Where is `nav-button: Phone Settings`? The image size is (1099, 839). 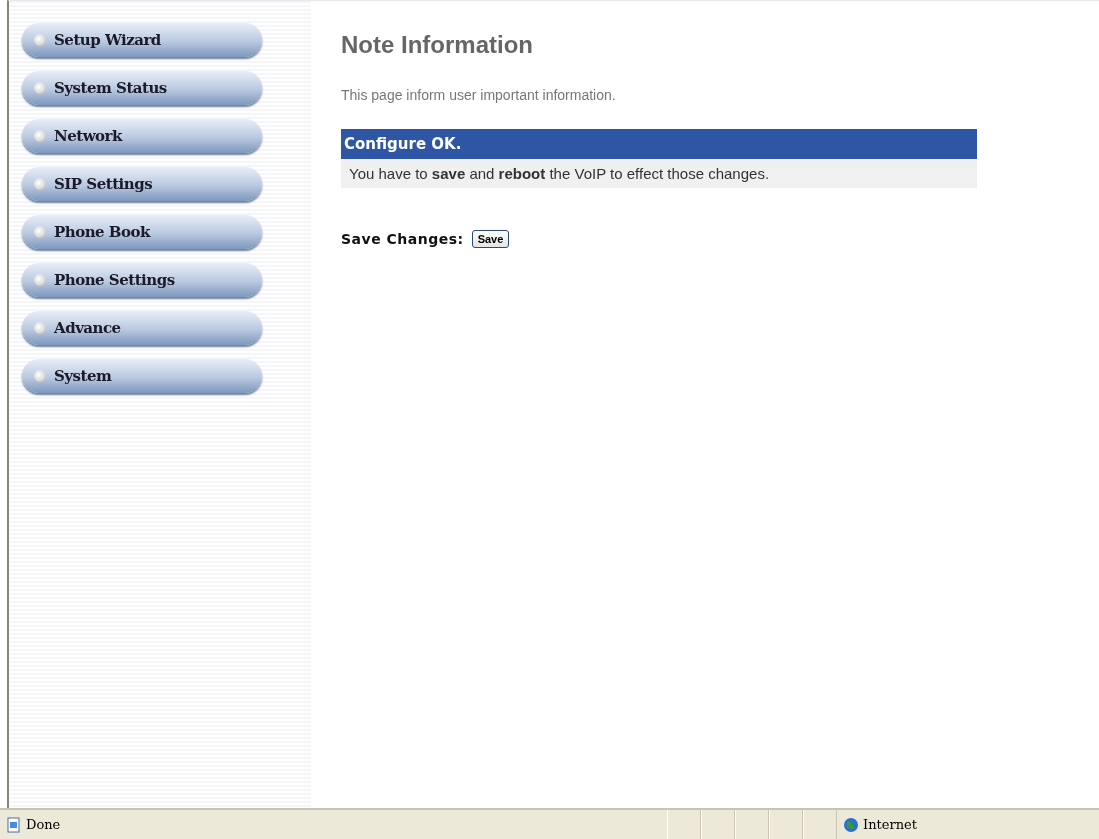 nav-button: Phone Settings is located at coordinates (142, 280).